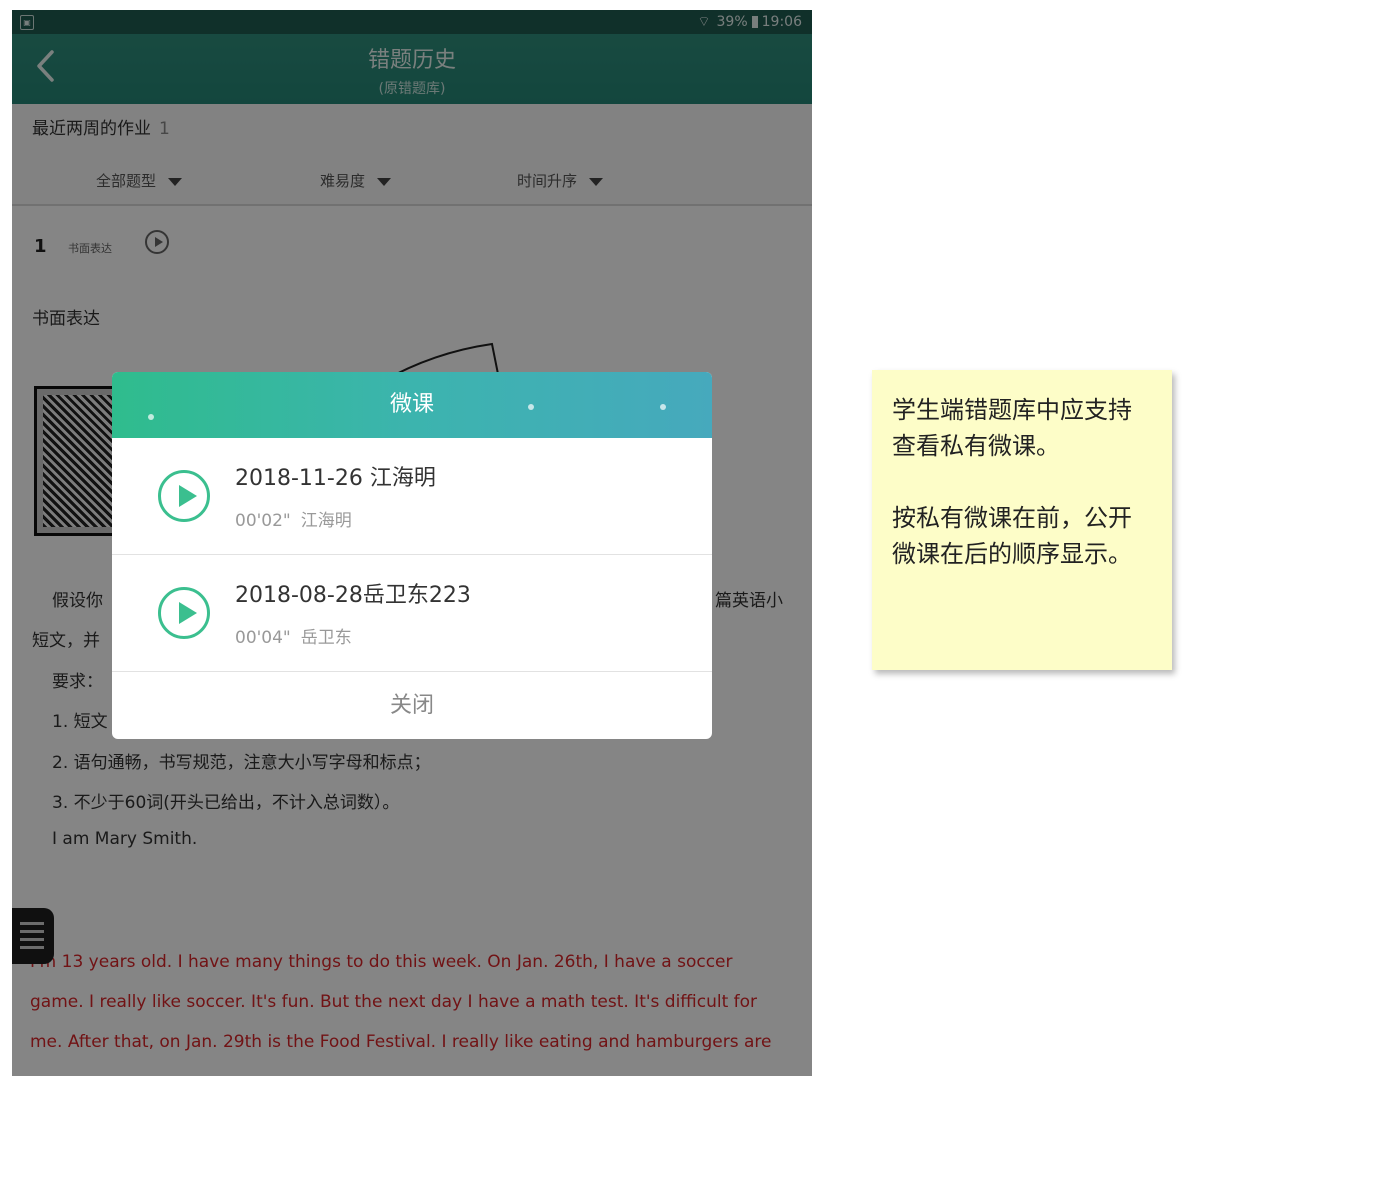 The width and height of the screenshot is (1396, 1204). I want to click on dialog-header: 微课, so click(412, 405).